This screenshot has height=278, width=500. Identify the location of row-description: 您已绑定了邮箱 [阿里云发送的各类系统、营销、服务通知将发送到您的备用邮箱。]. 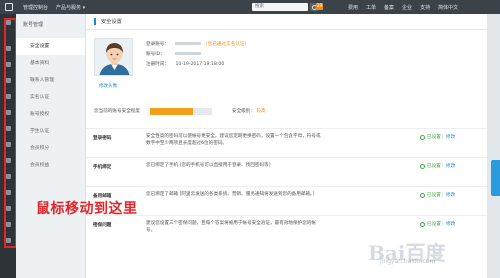
(230, 194).